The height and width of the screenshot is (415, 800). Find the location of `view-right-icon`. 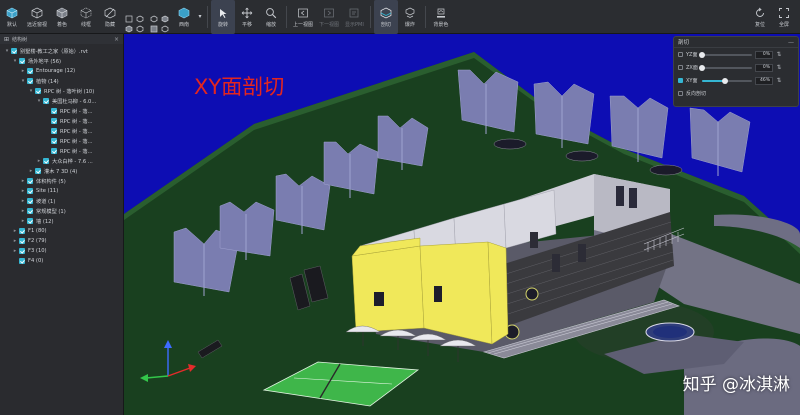

view-right-icon is located at coordinates (140, 25).